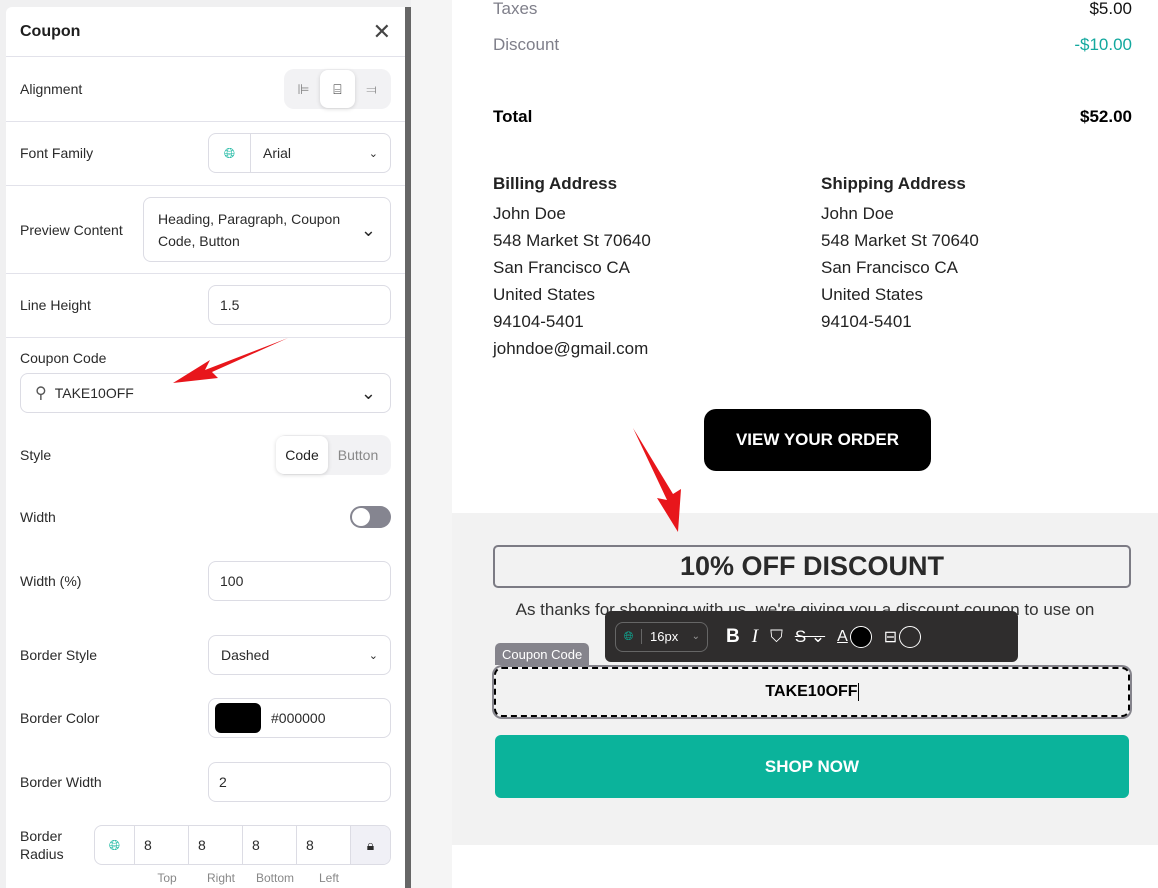  I want to click on style-label: Style, so click(36, 455).